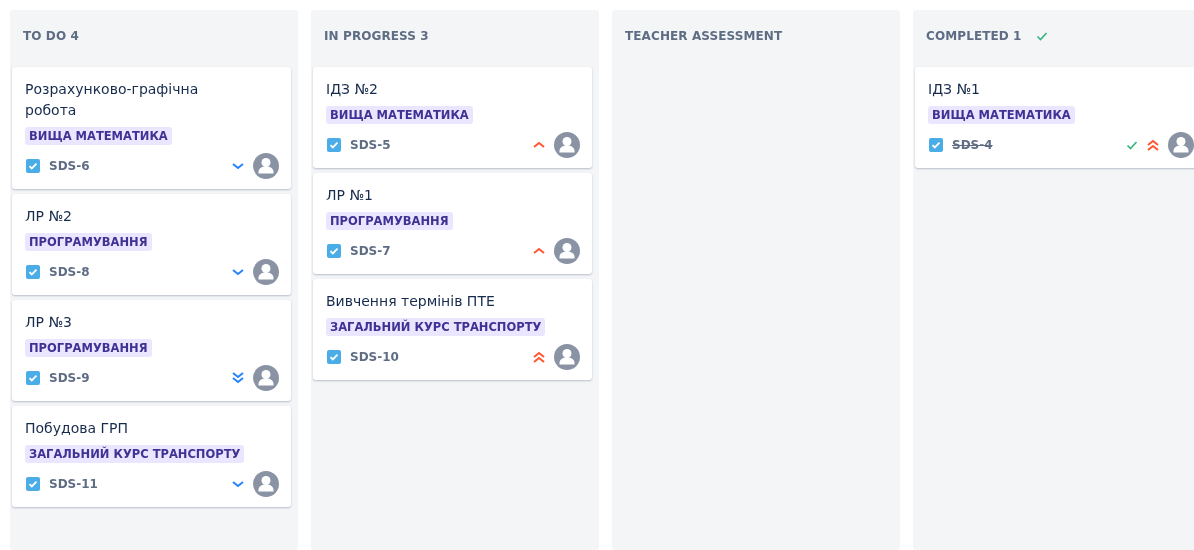 This screenshot has height=550, width=1194. I want to click on column-title: IN PROGRESS 3, so click(376, 36).